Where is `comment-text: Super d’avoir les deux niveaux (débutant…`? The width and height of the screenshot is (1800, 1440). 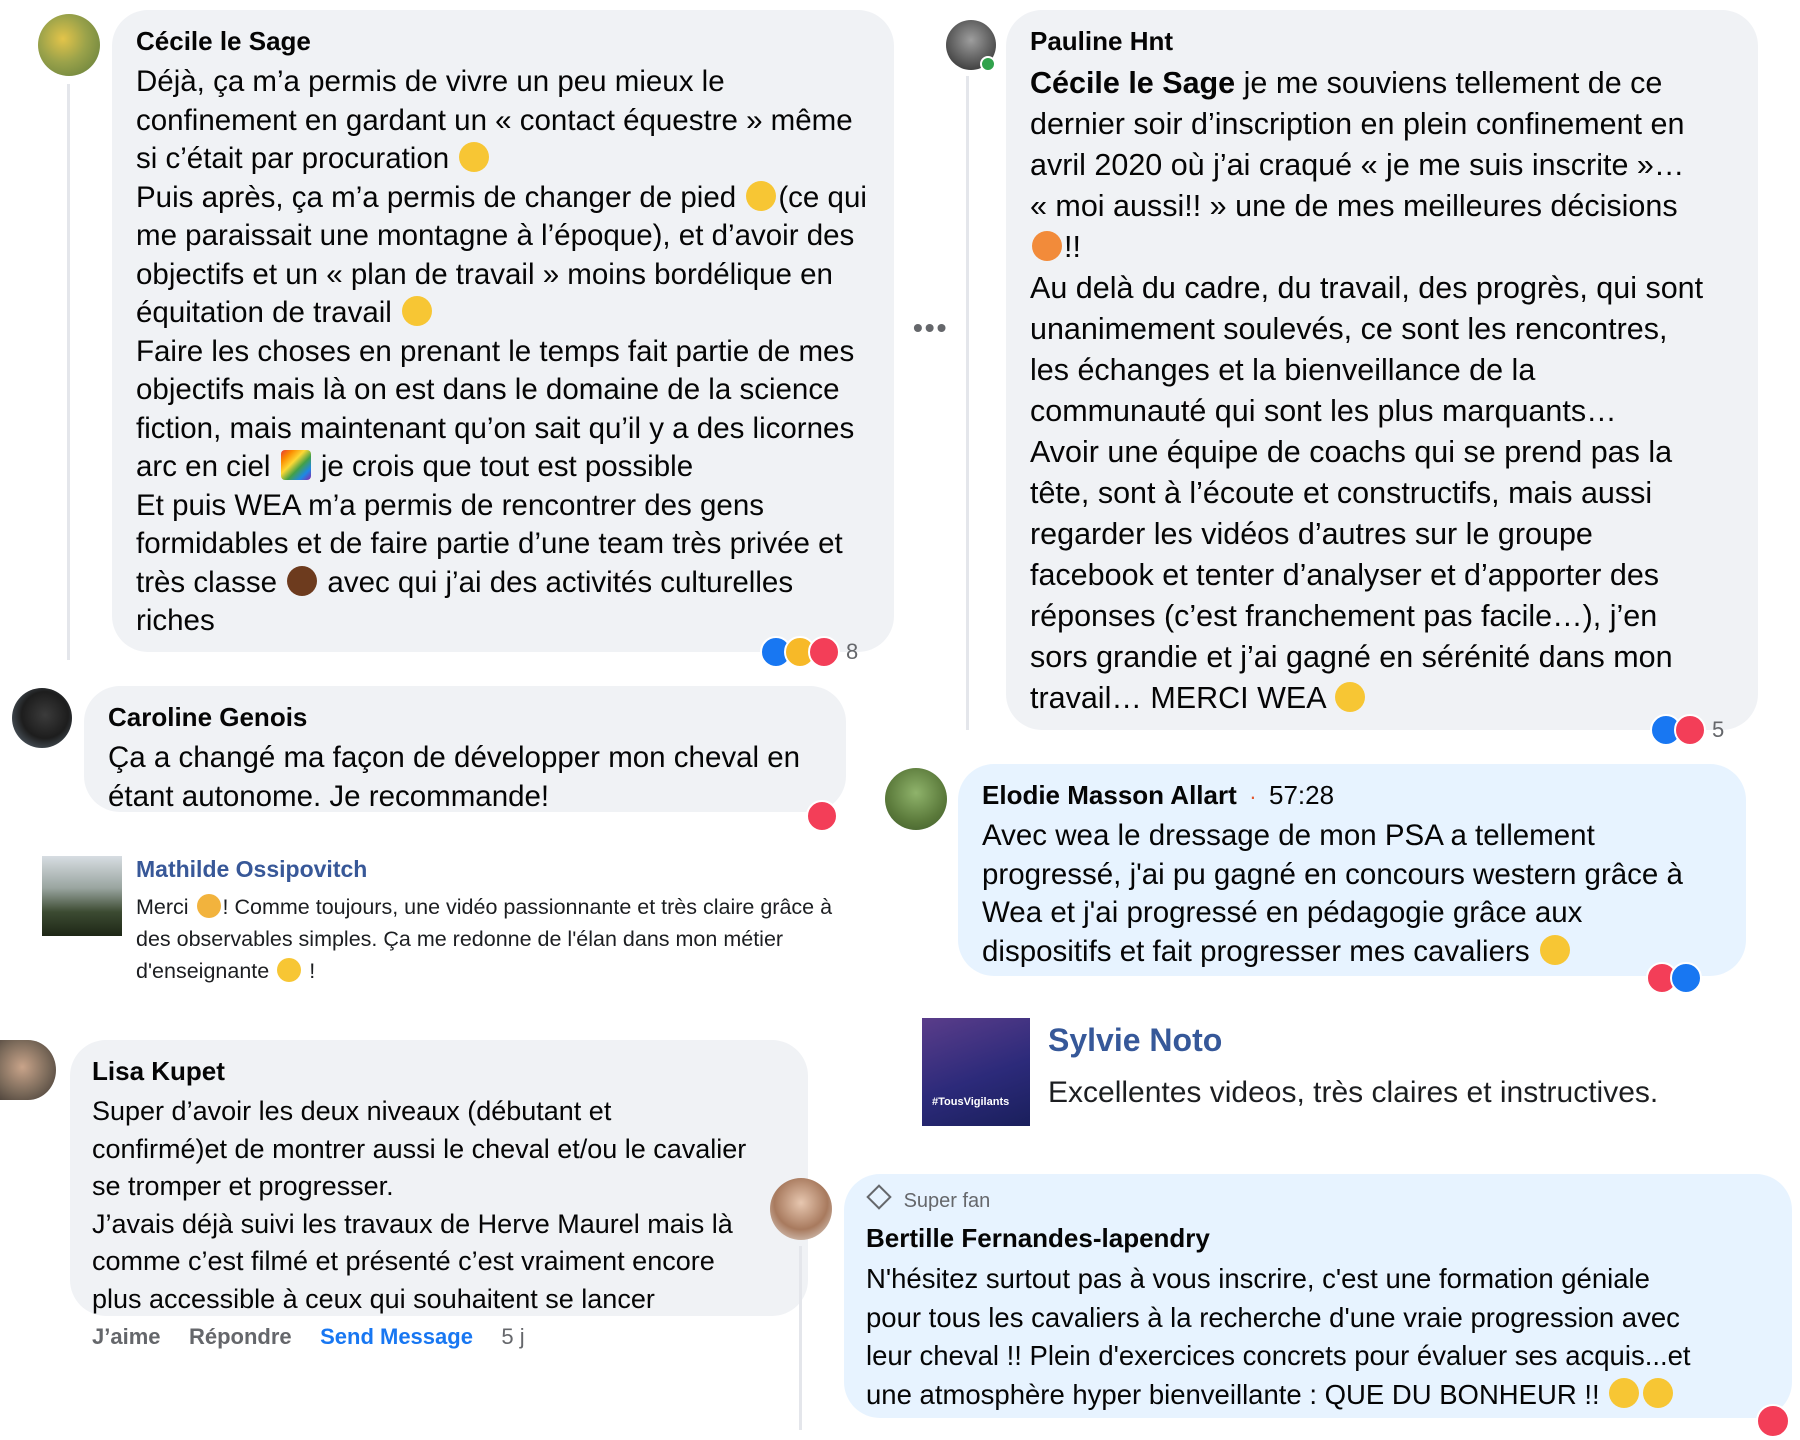 comment-text: Super d’avoir les deux niveaux (débutant… is located at coordinates (419, 1205).